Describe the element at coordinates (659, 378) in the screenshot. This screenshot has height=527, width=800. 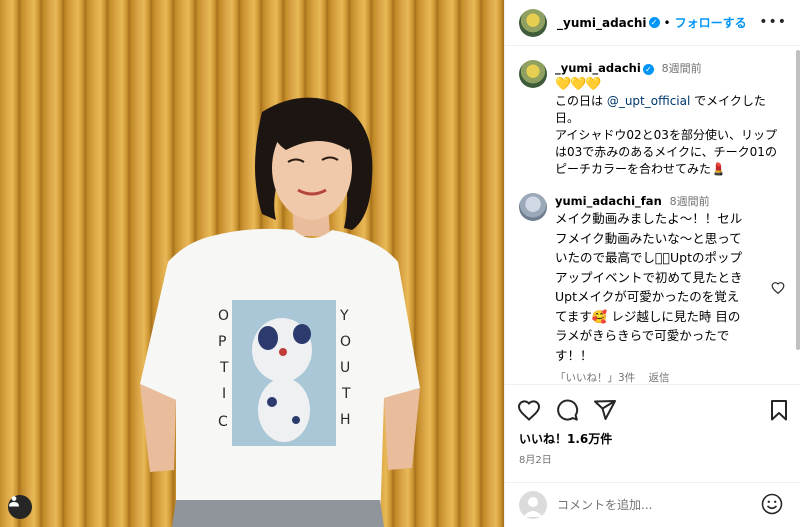
I see `reply-button: 返信` at that location.